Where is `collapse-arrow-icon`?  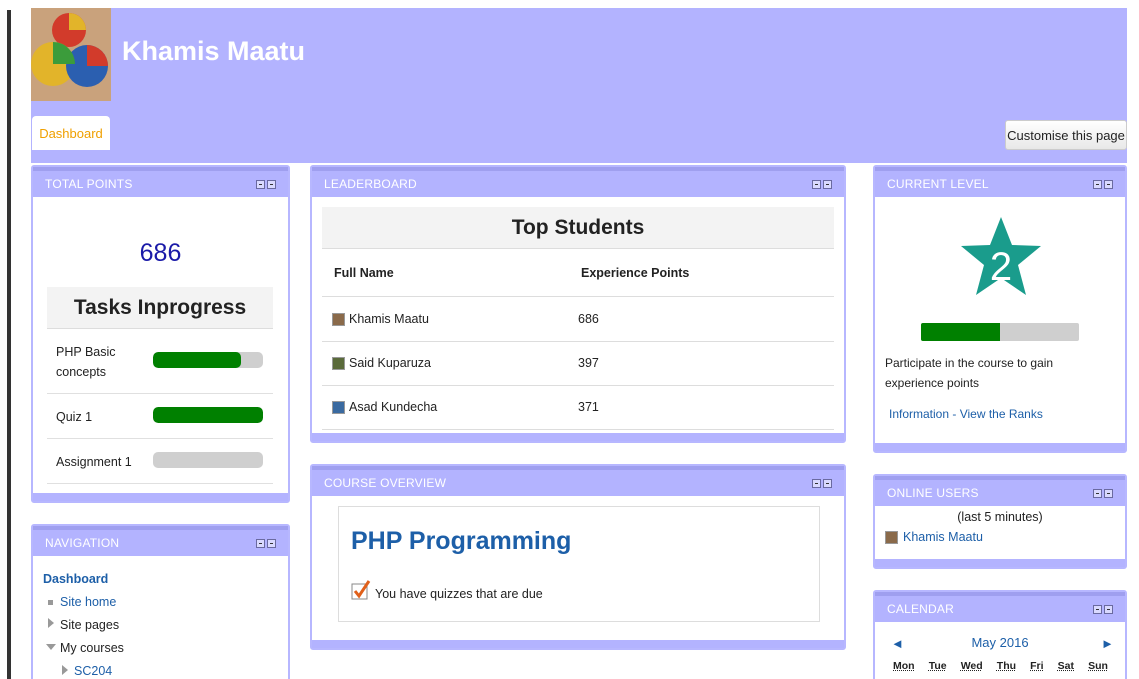
collapse-arrow-icon is located at coordinates (51, 647).